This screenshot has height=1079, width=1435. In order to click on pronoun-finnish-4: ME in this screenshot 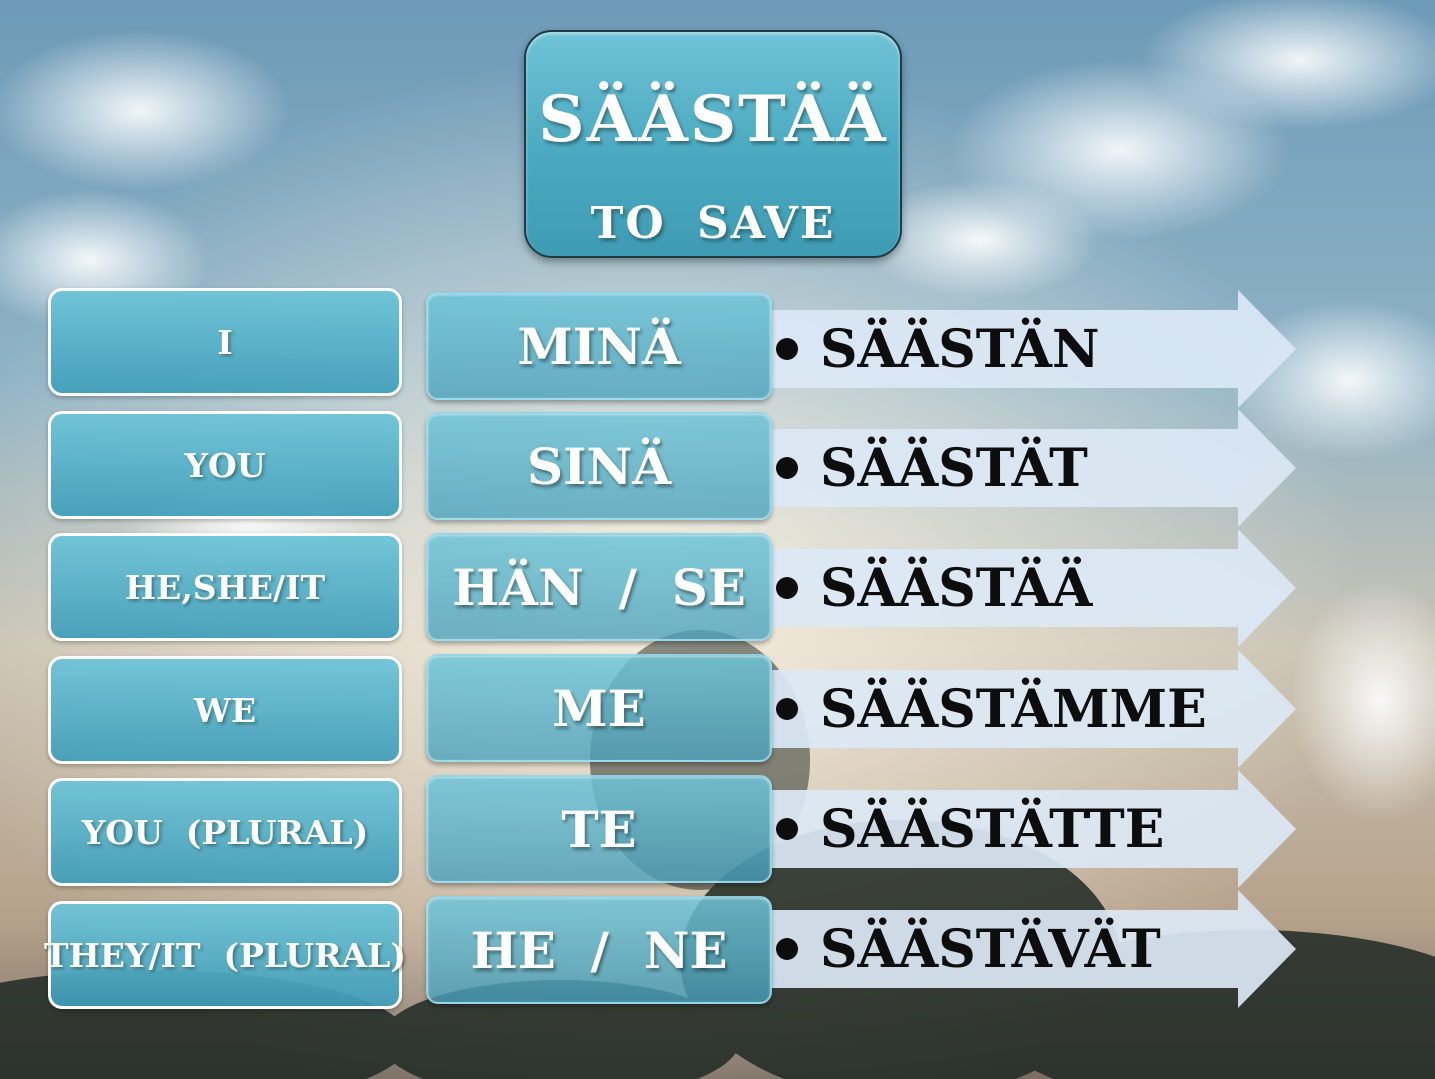, I will do `click(599, 708)`.